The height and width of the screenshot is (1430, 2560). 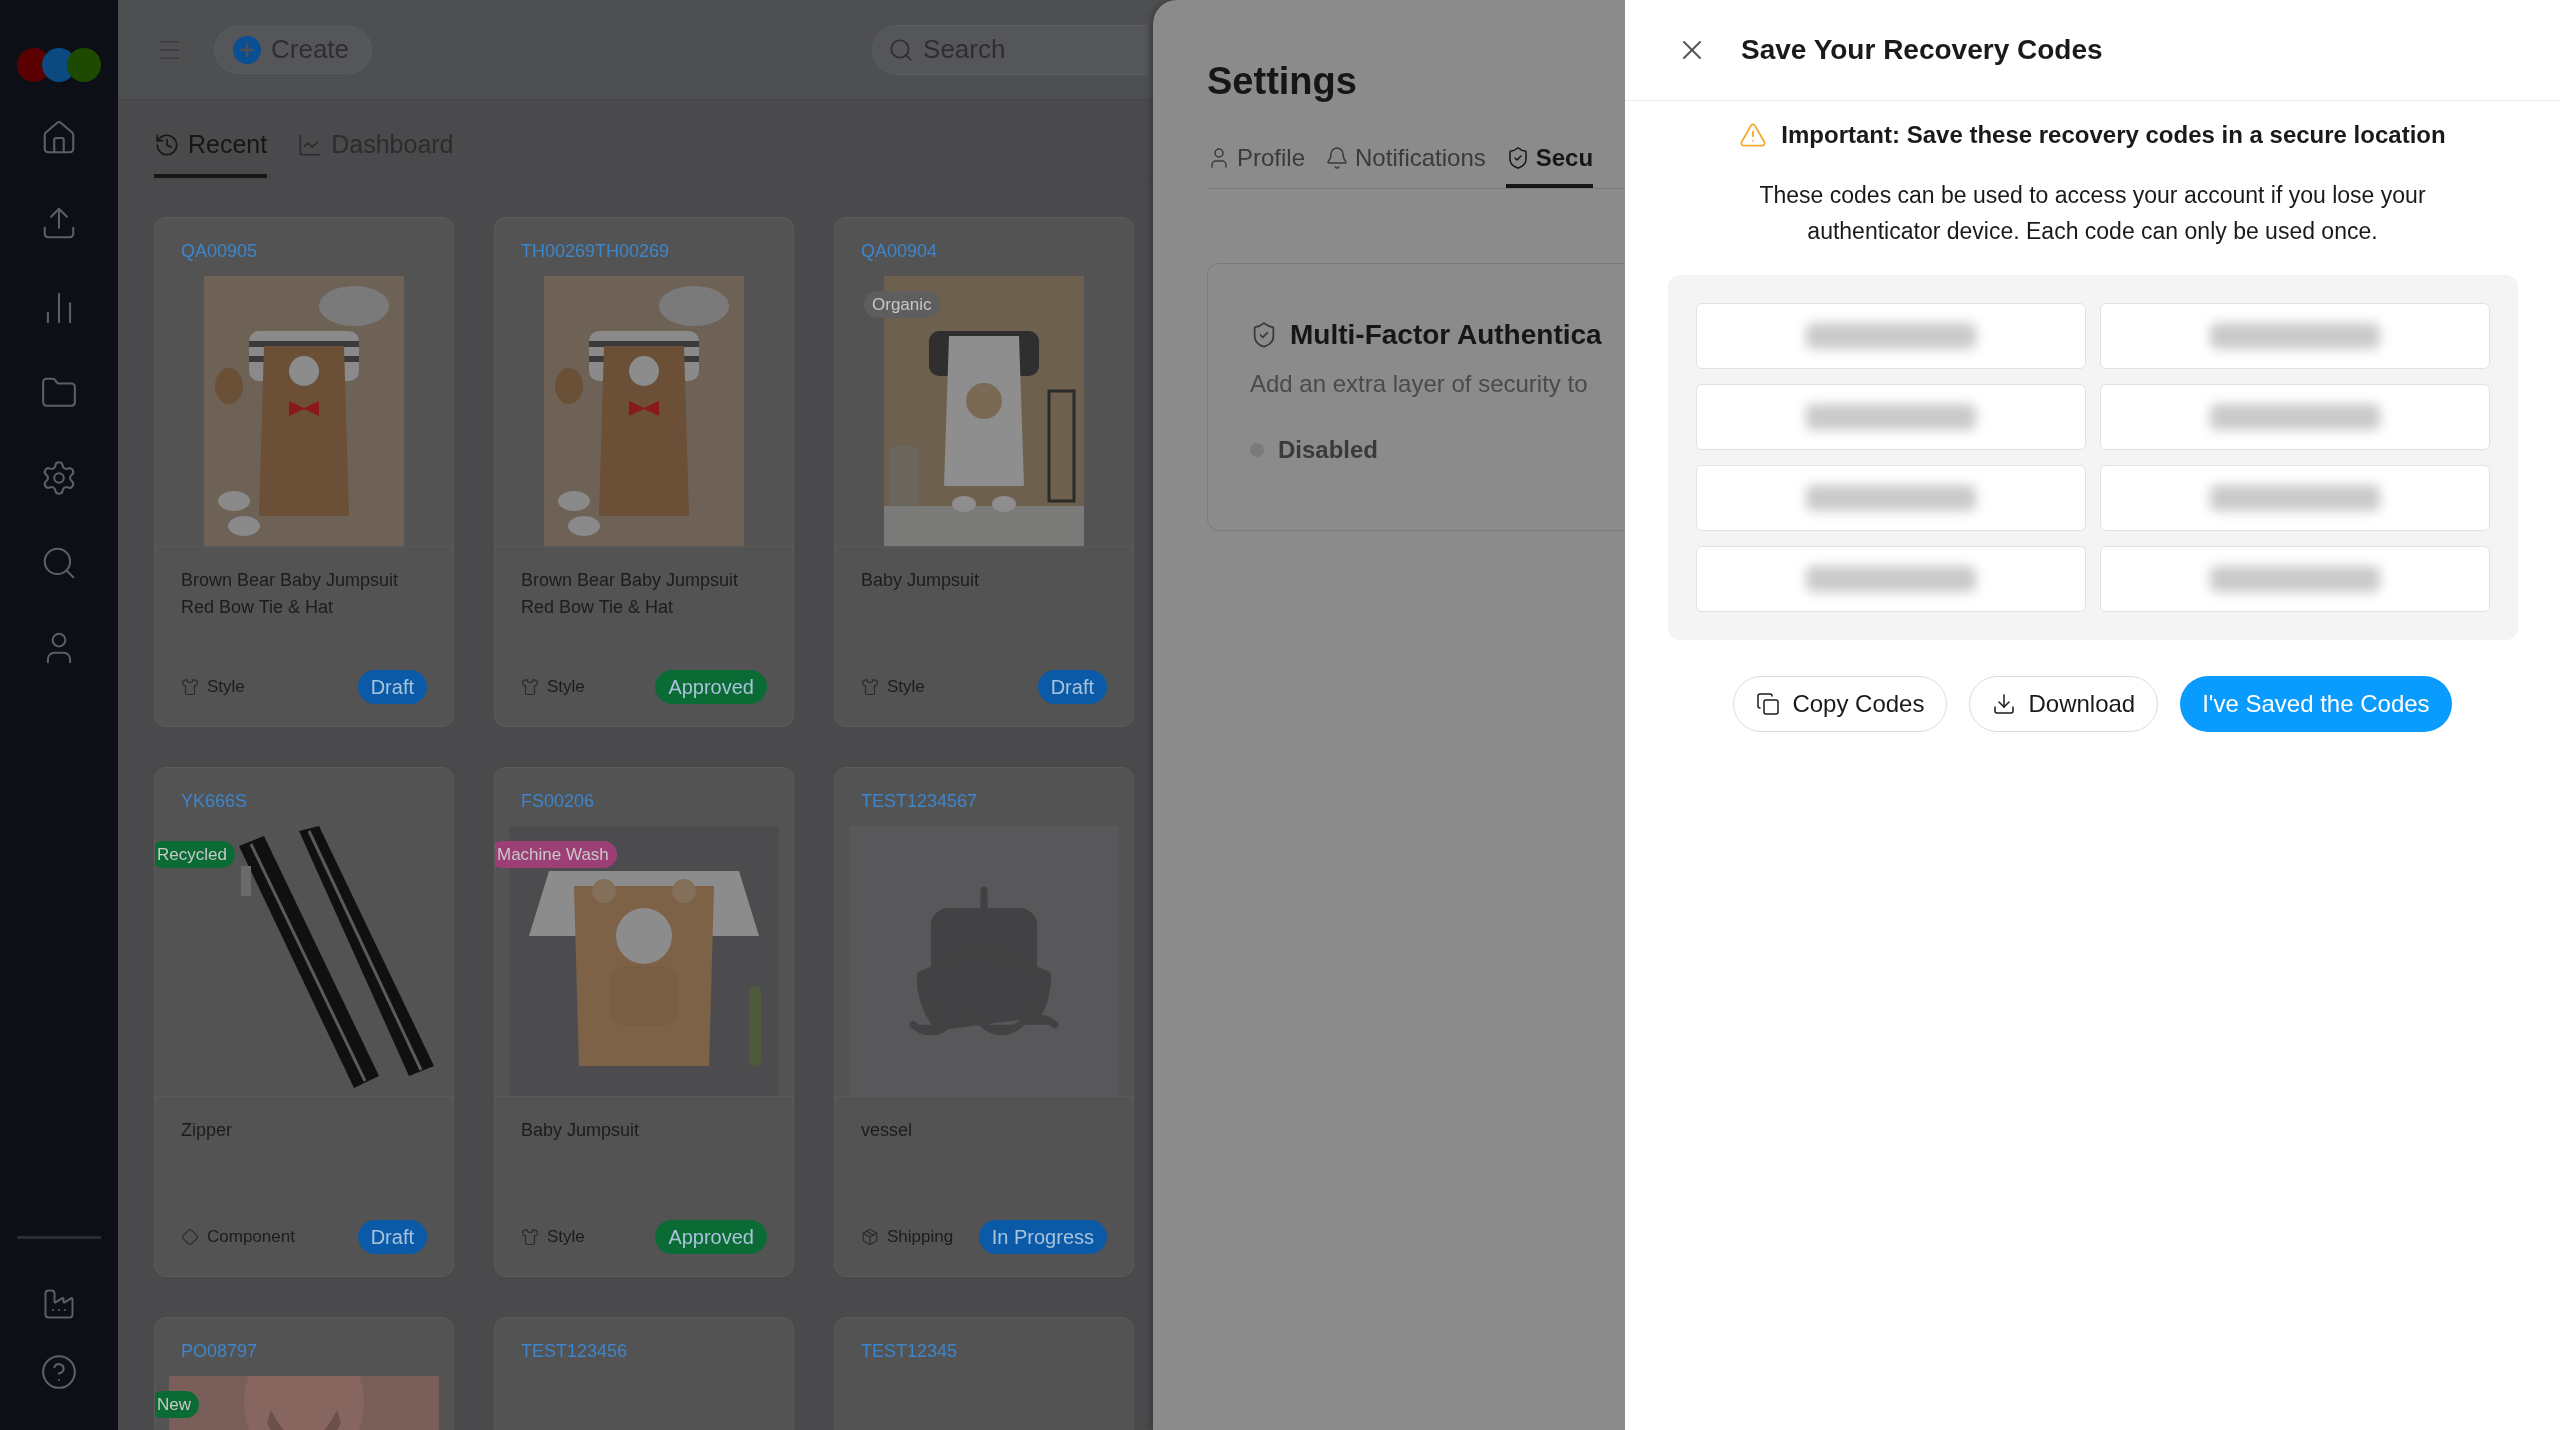 I want to click on product-name: vessel, so click(x=887, y=1130).